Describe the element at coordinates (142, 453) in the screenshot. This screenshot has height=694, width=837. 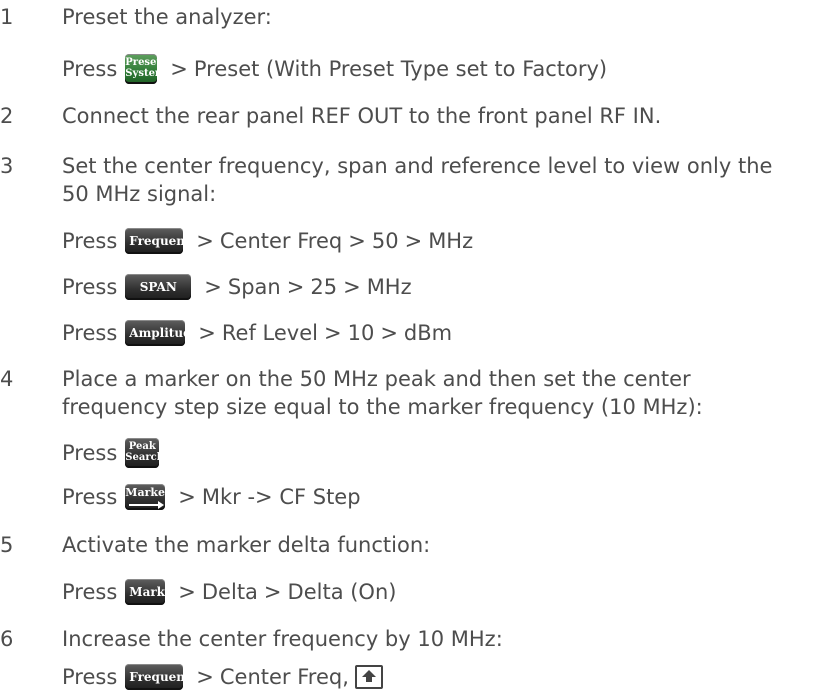
I see `peak-search-key-icon: PeakSearch` at that location.